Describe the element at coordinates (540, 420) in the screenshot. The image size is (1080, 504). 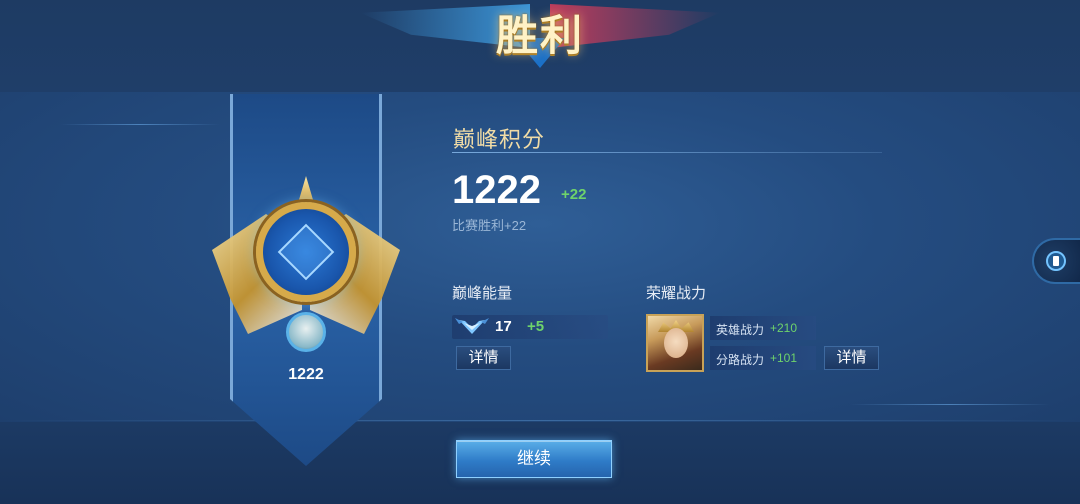
I see `decor-divider` at that location.